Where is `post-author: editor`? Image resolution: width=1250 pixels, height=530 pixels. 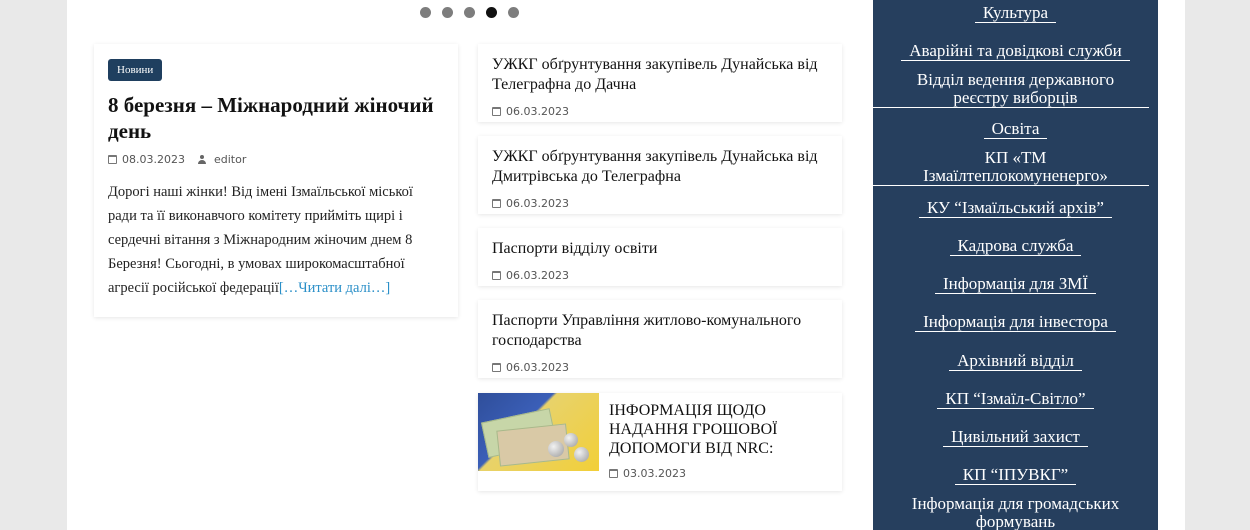
post-author: editor is located at coordinates (230, 159).